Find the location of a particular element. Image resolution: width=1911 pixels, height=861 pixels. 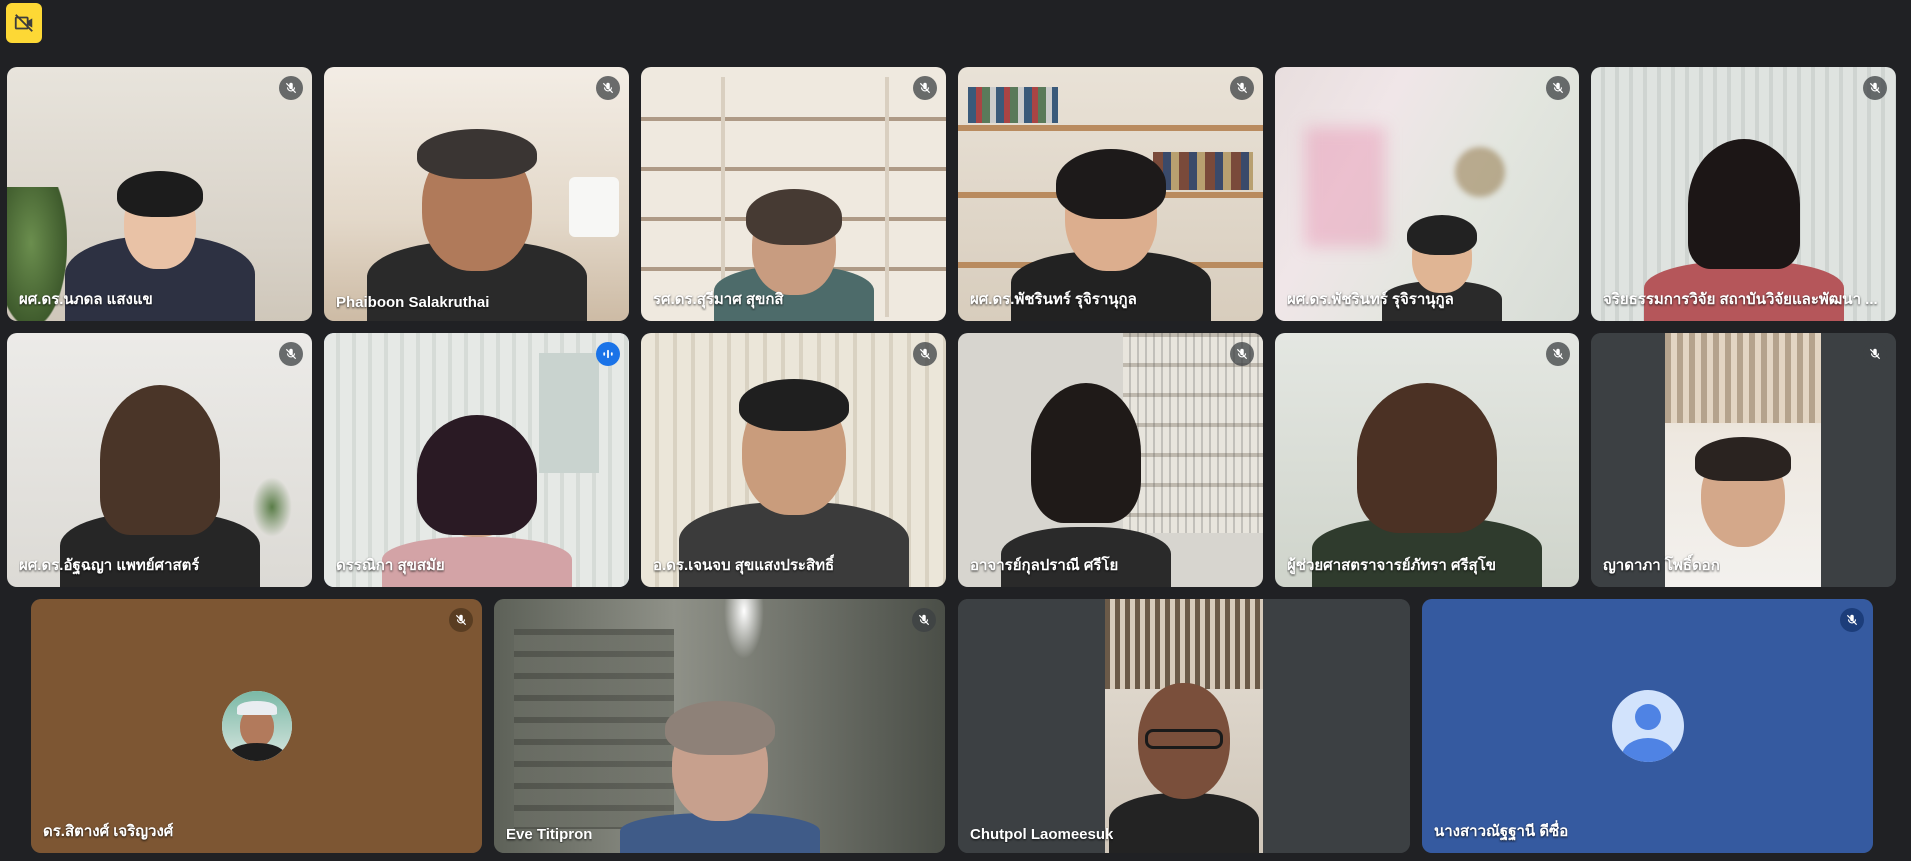

participant-tile: Phaiboon Salakruthai is located at coordinates (476, 194).